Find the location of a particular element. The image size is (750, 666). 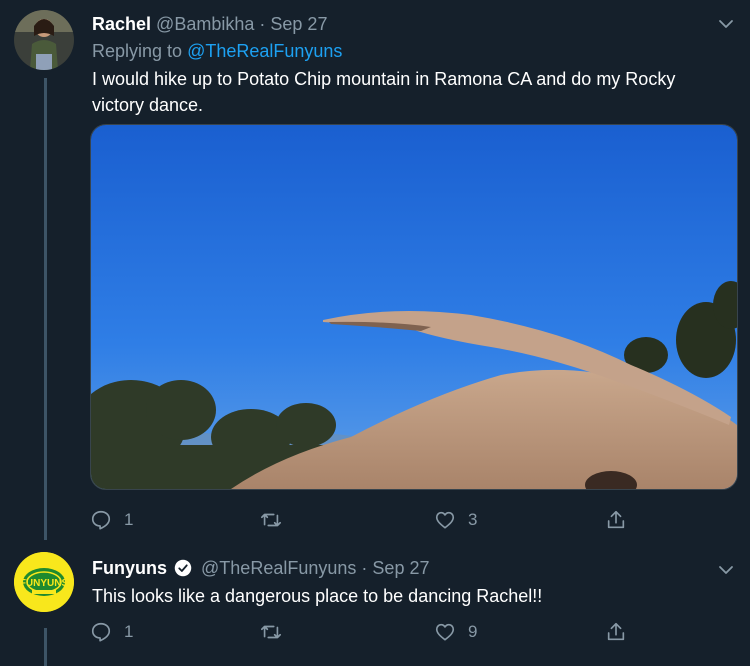

avatar is located at coordinates (44, 40).